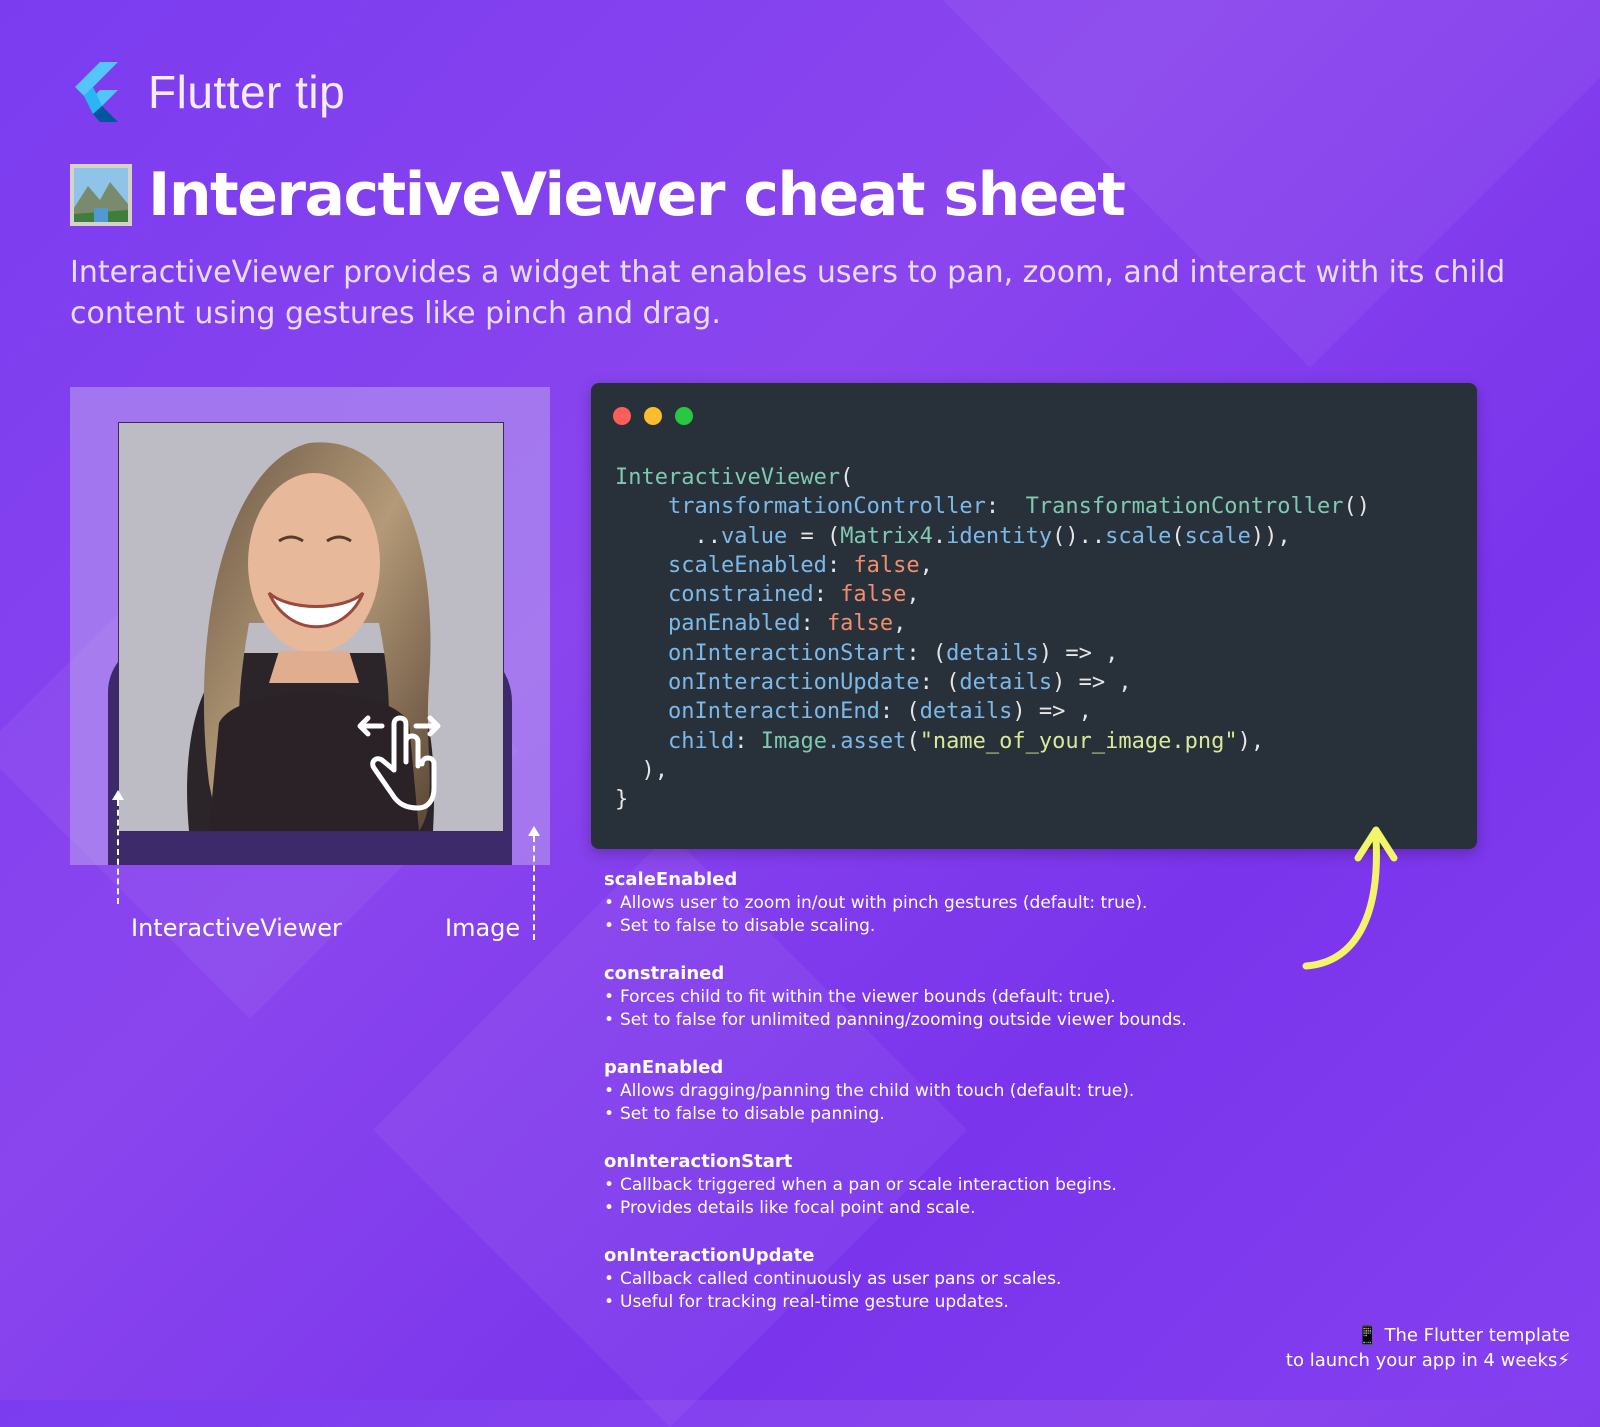 This screenshot has height=1427, width=1600. Describe the element at coordinates (247, 92) in the screenshot. I see `brand-title: Flutter tip` at that location.